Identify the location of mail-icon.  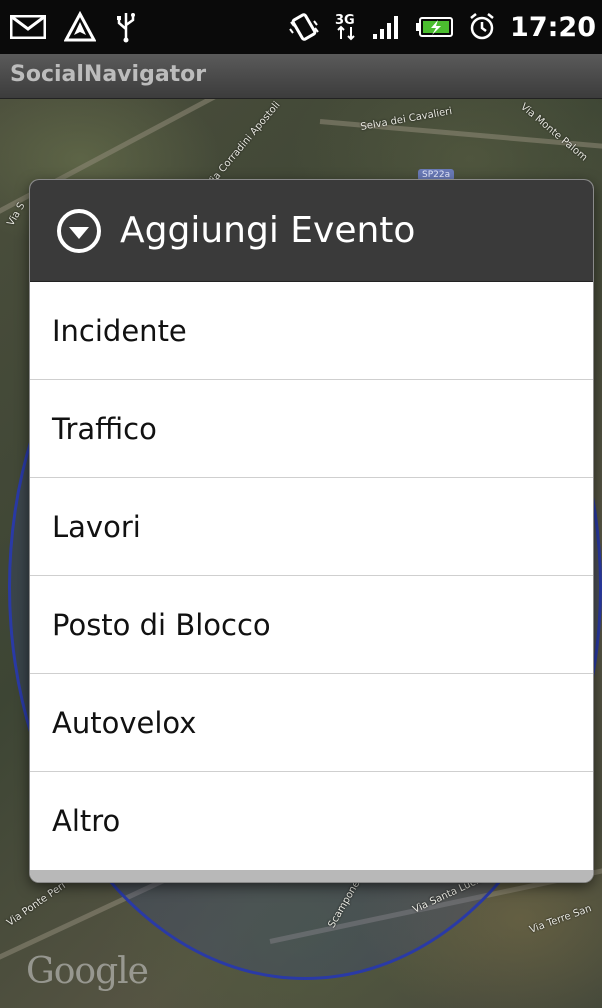
(28, 27).